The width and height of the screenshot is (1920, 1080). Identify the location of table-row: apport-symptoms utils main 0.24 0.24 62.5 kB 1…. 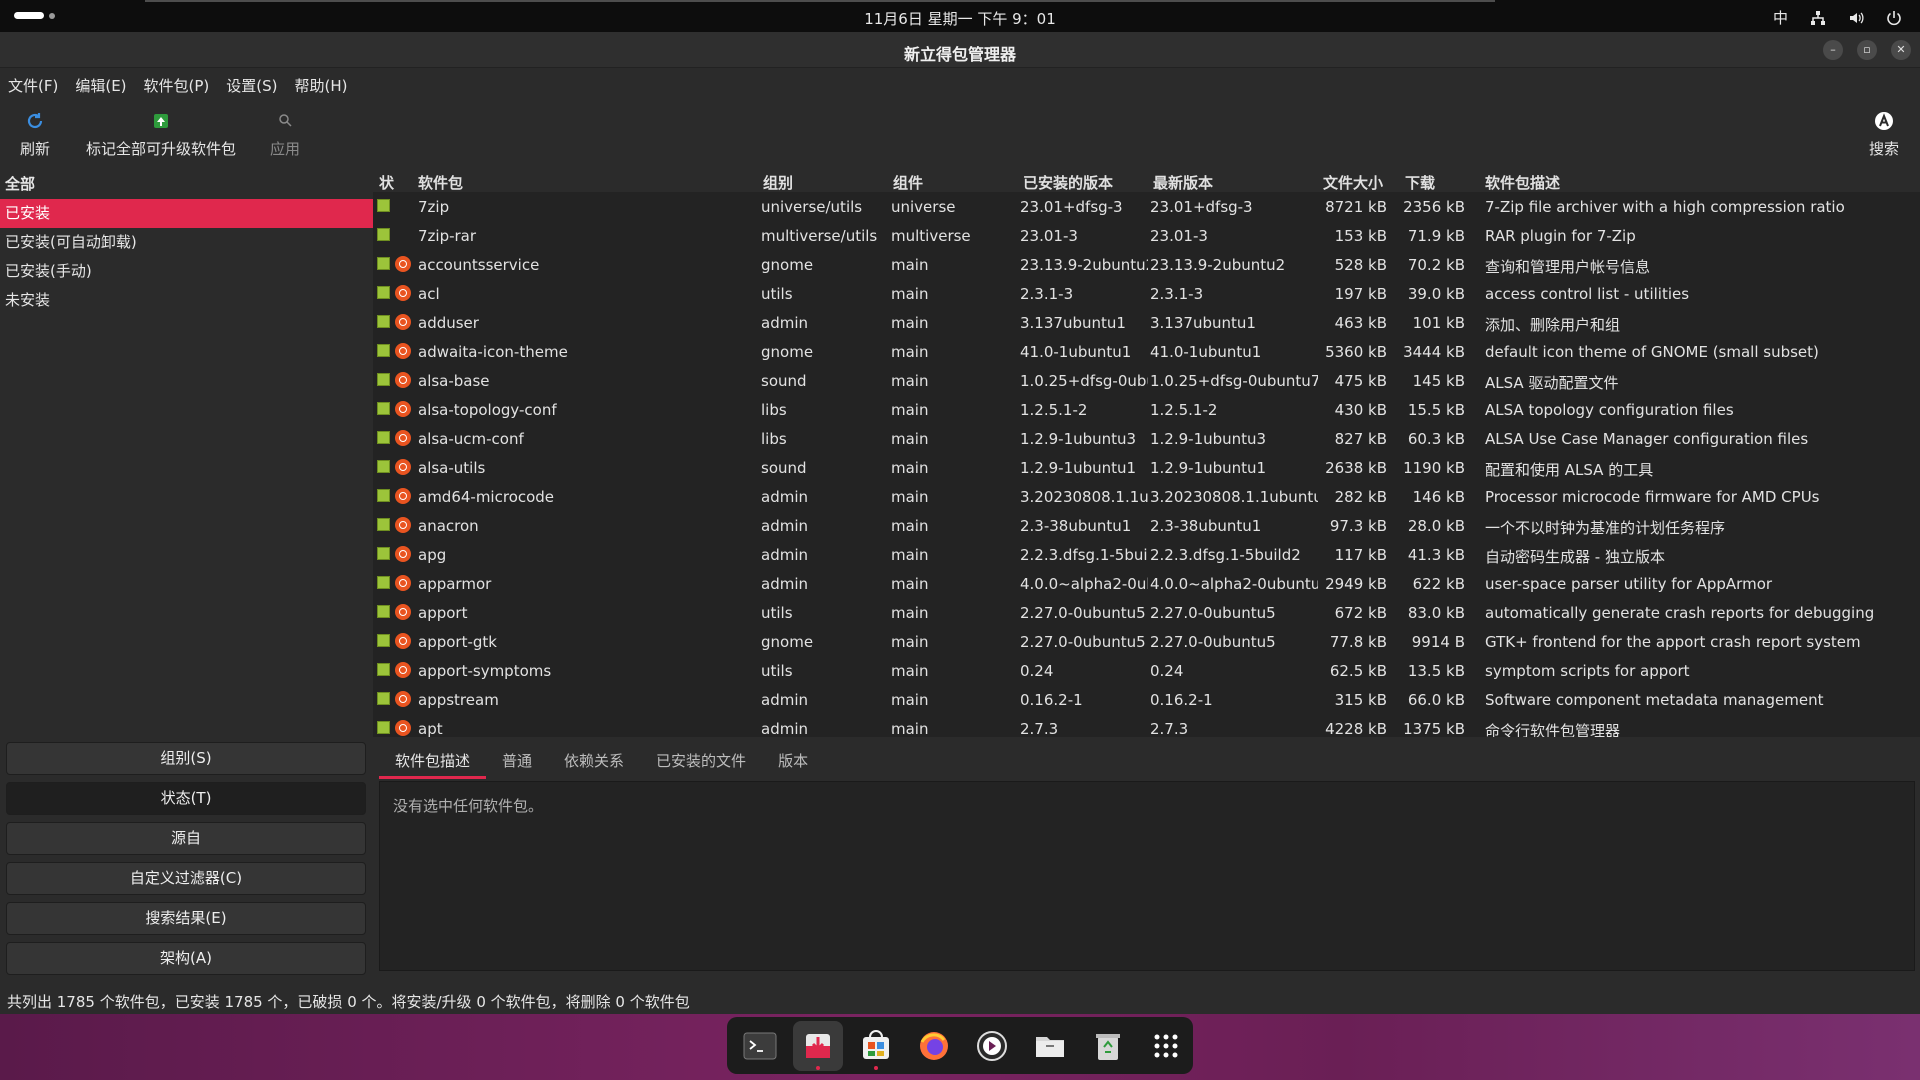
(1146, 670).